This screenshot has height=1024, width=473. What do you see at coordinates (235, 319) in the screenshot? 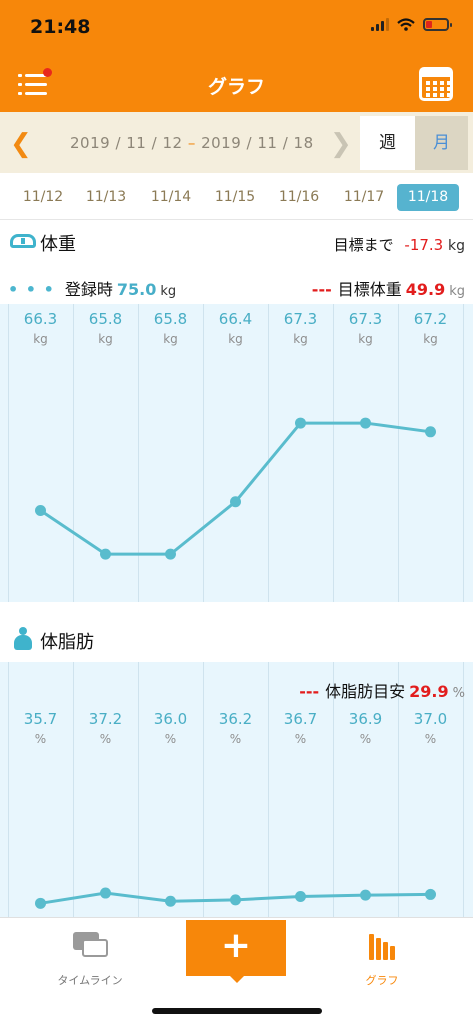
I see `value-label: 66.4` at bounding box center [235, 319].